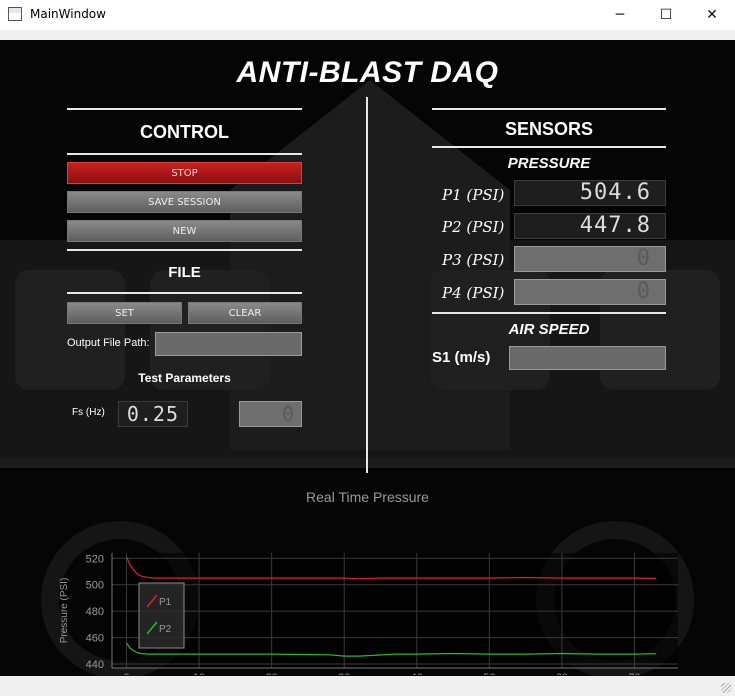 The width and height of the screenshot is (735, 696). What do you see at coordinates (15, 14) in the screenshot?
I see `app-window-icon` at bounding box center [15, 14].